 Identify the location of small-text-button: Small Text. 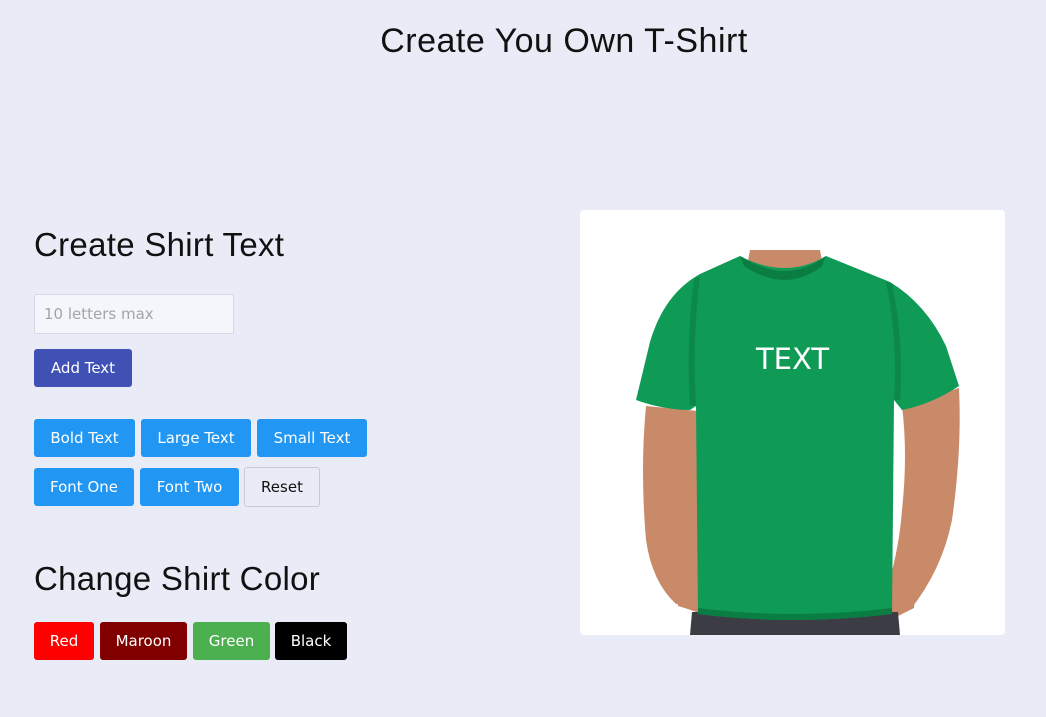
(312, 438).